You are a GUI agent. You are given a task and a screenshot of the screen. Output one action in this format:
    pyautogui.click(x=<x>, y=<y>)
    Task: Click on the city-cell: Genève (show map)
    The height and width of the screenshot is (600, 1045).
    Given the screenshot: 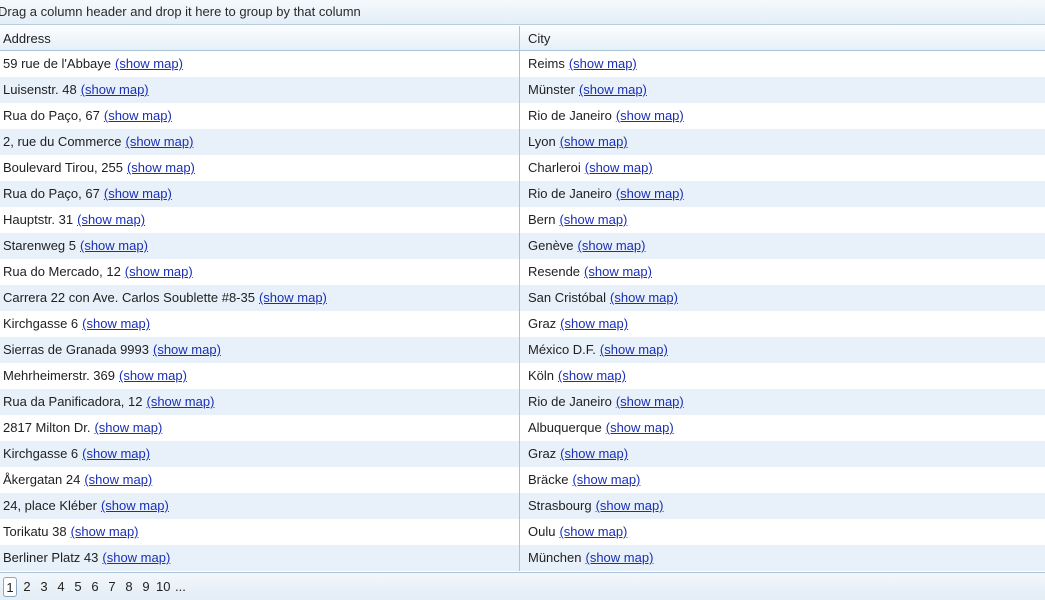 What is the action you would take?
    pyautogui.click(x=782, y=246)
    